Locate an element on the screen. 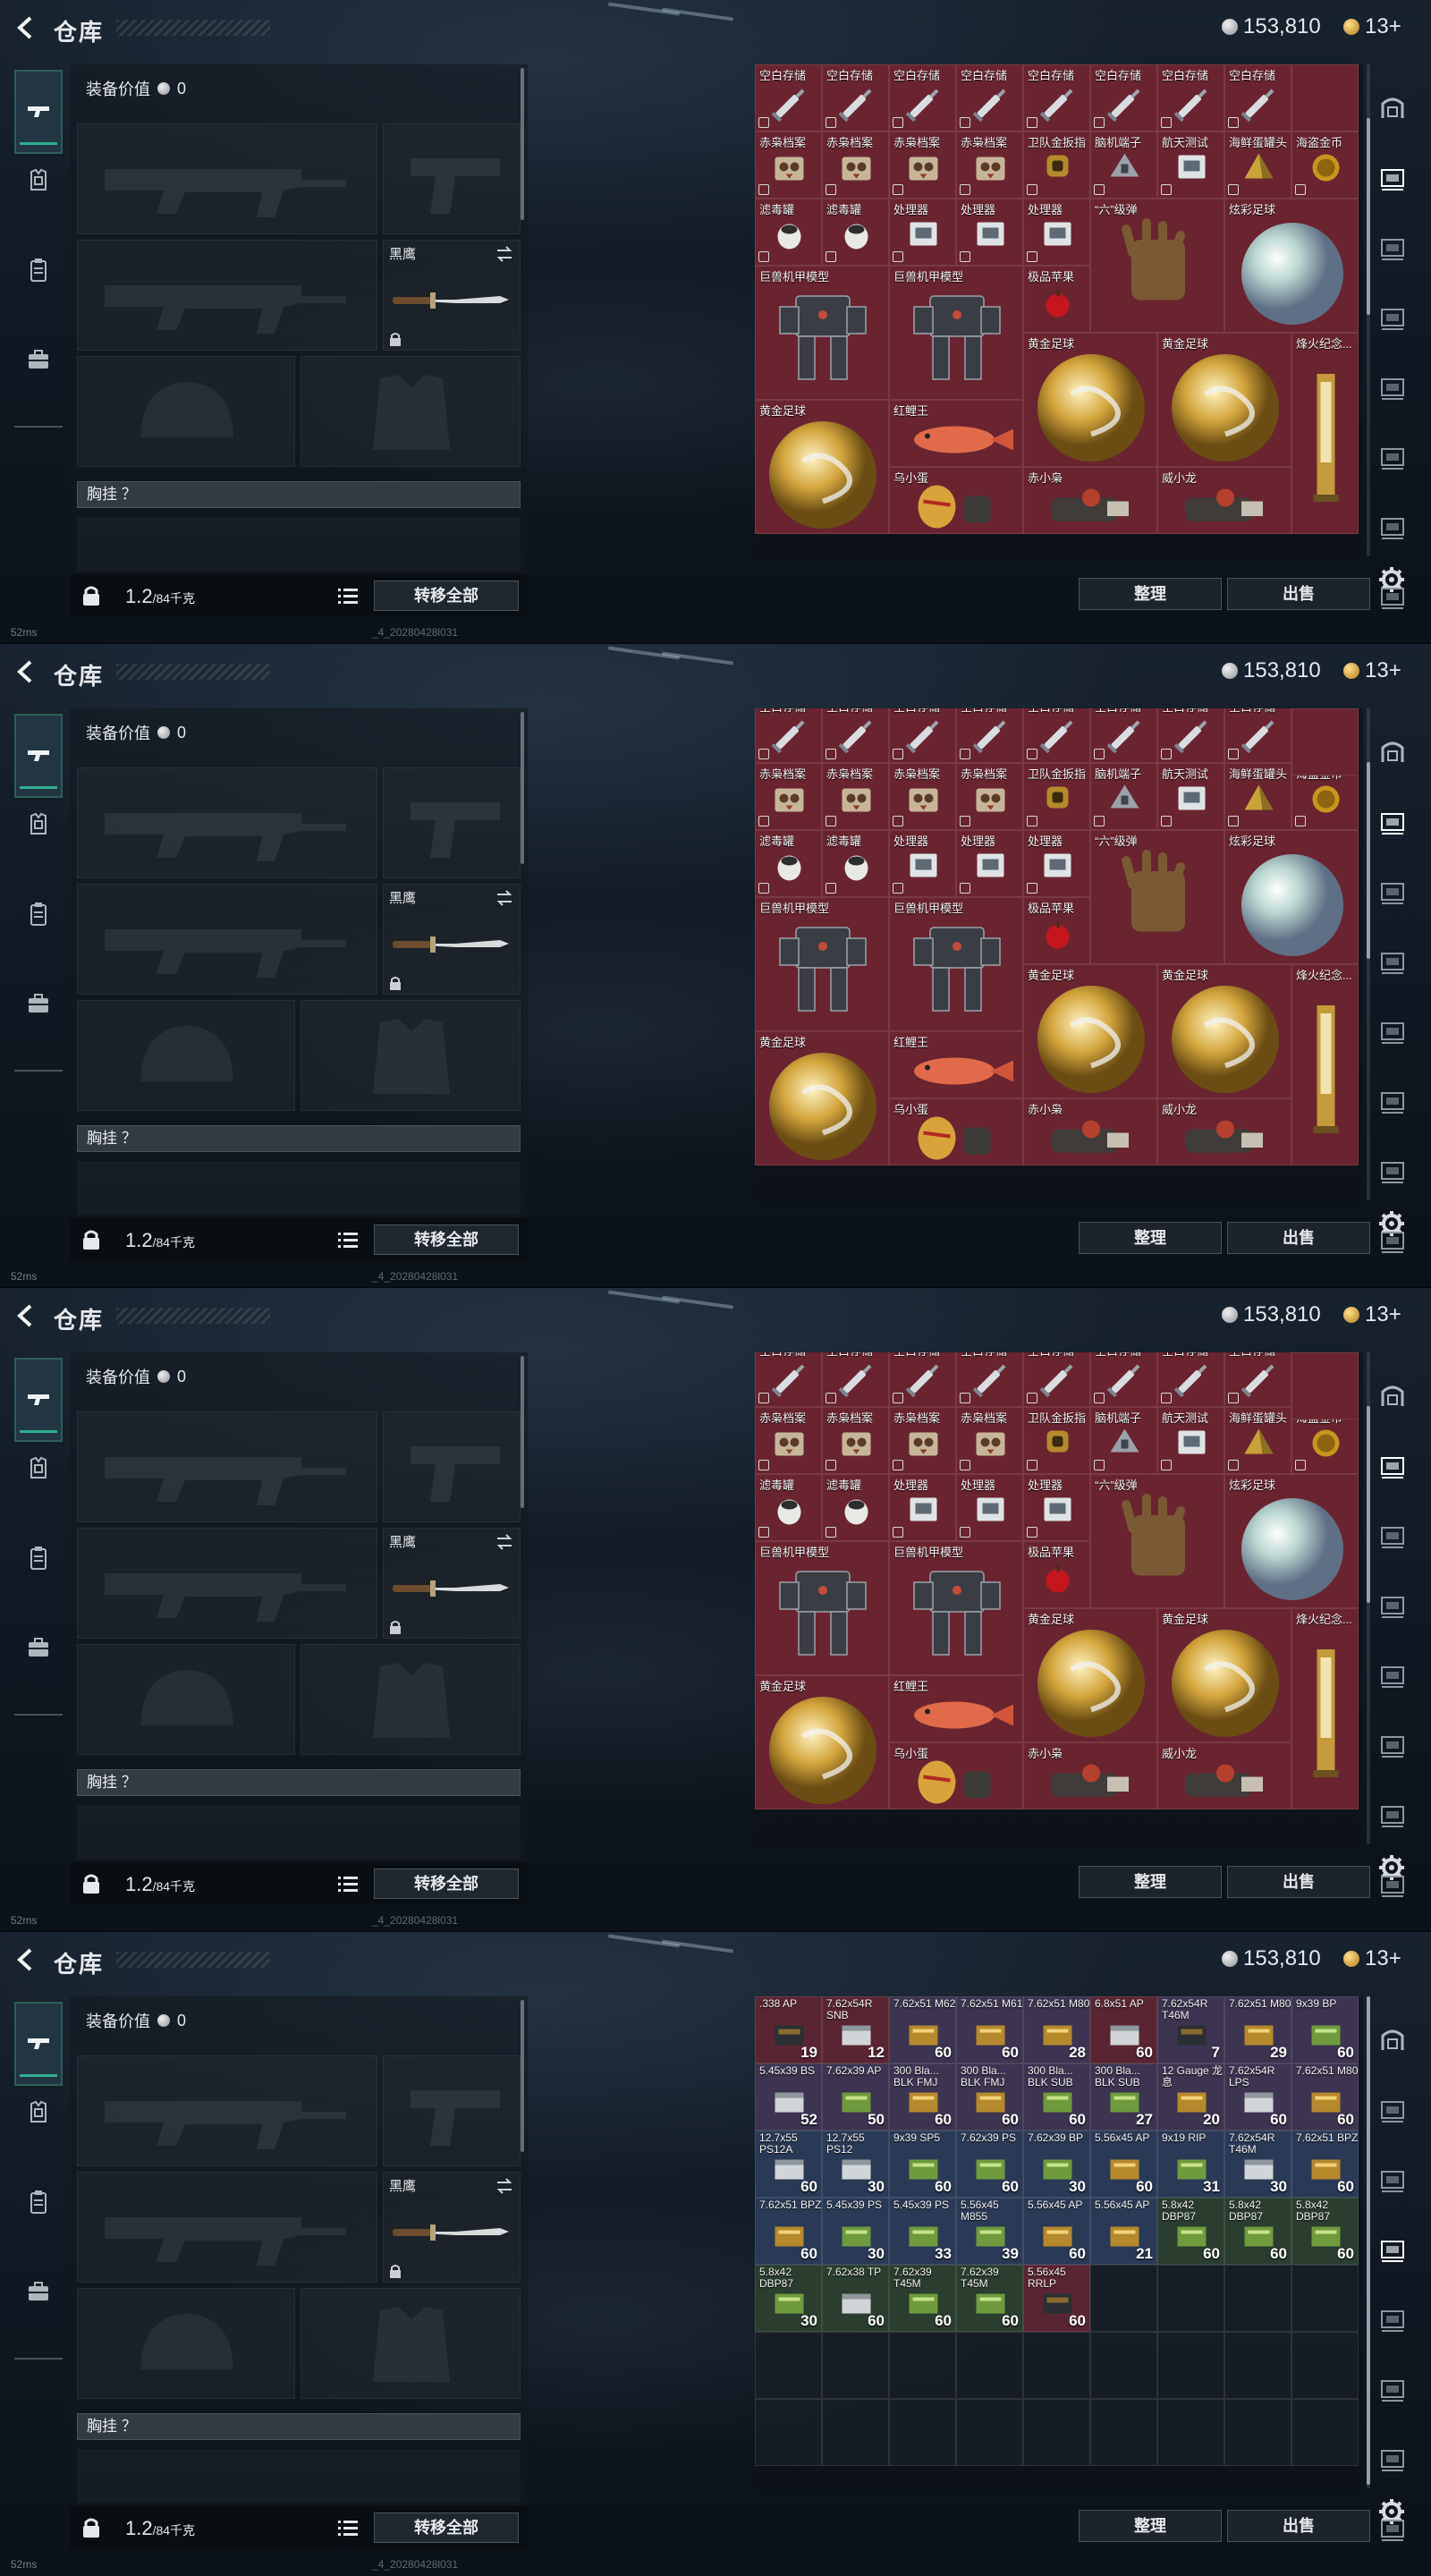 The width and height of the screenshot is (1431, 2576). rail-tab-clipboard is located at coordinates (39, 914).